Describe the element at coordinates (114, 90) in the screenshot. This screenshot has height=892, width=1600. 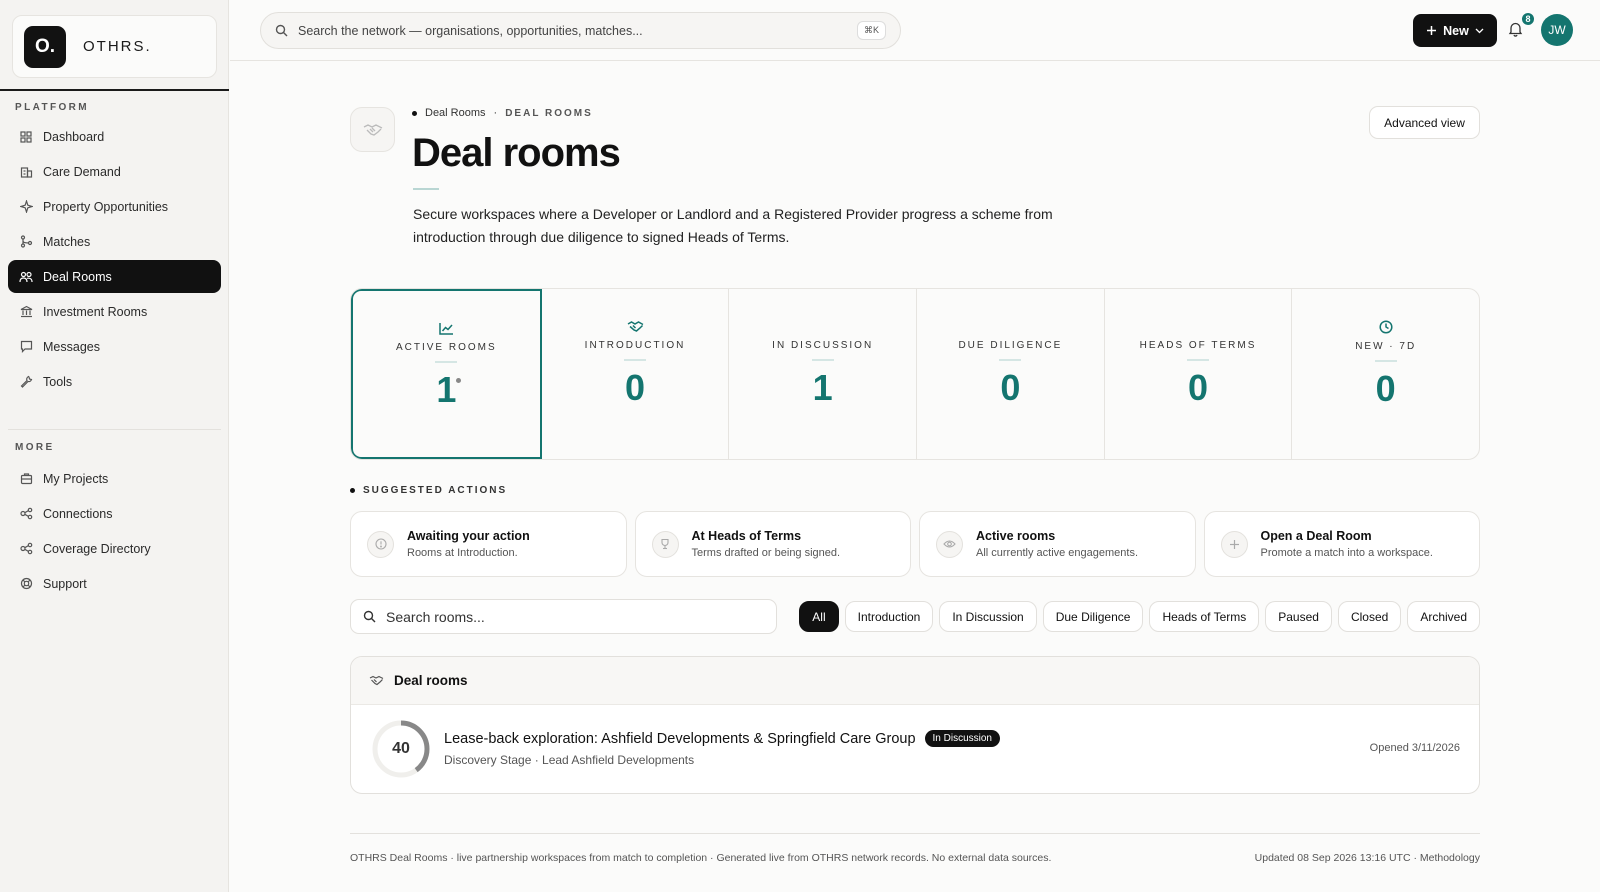
I see `brand-divider` at that location.